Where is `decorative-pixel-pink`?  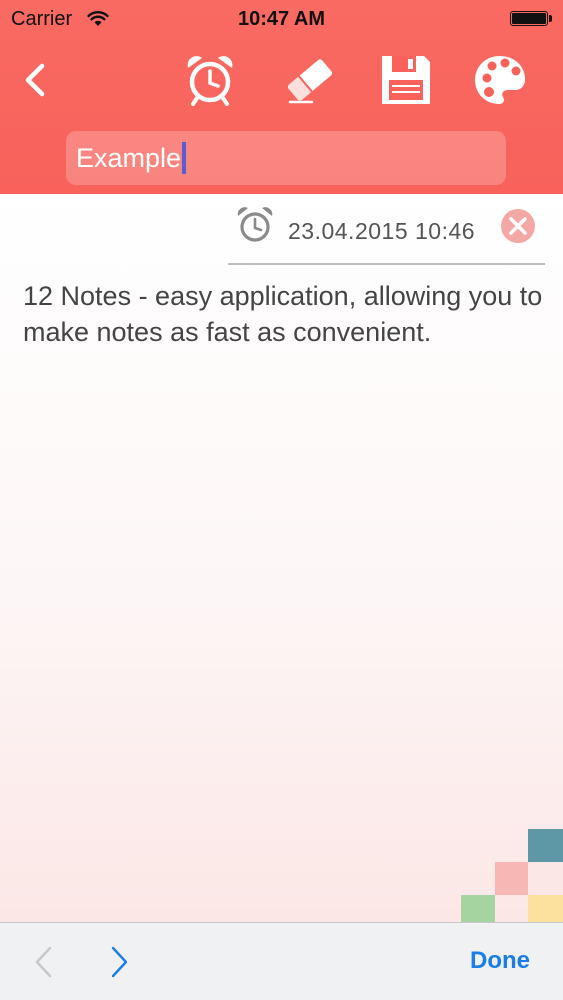
decorative-pixel-pink is located at coordinates (511, 878).